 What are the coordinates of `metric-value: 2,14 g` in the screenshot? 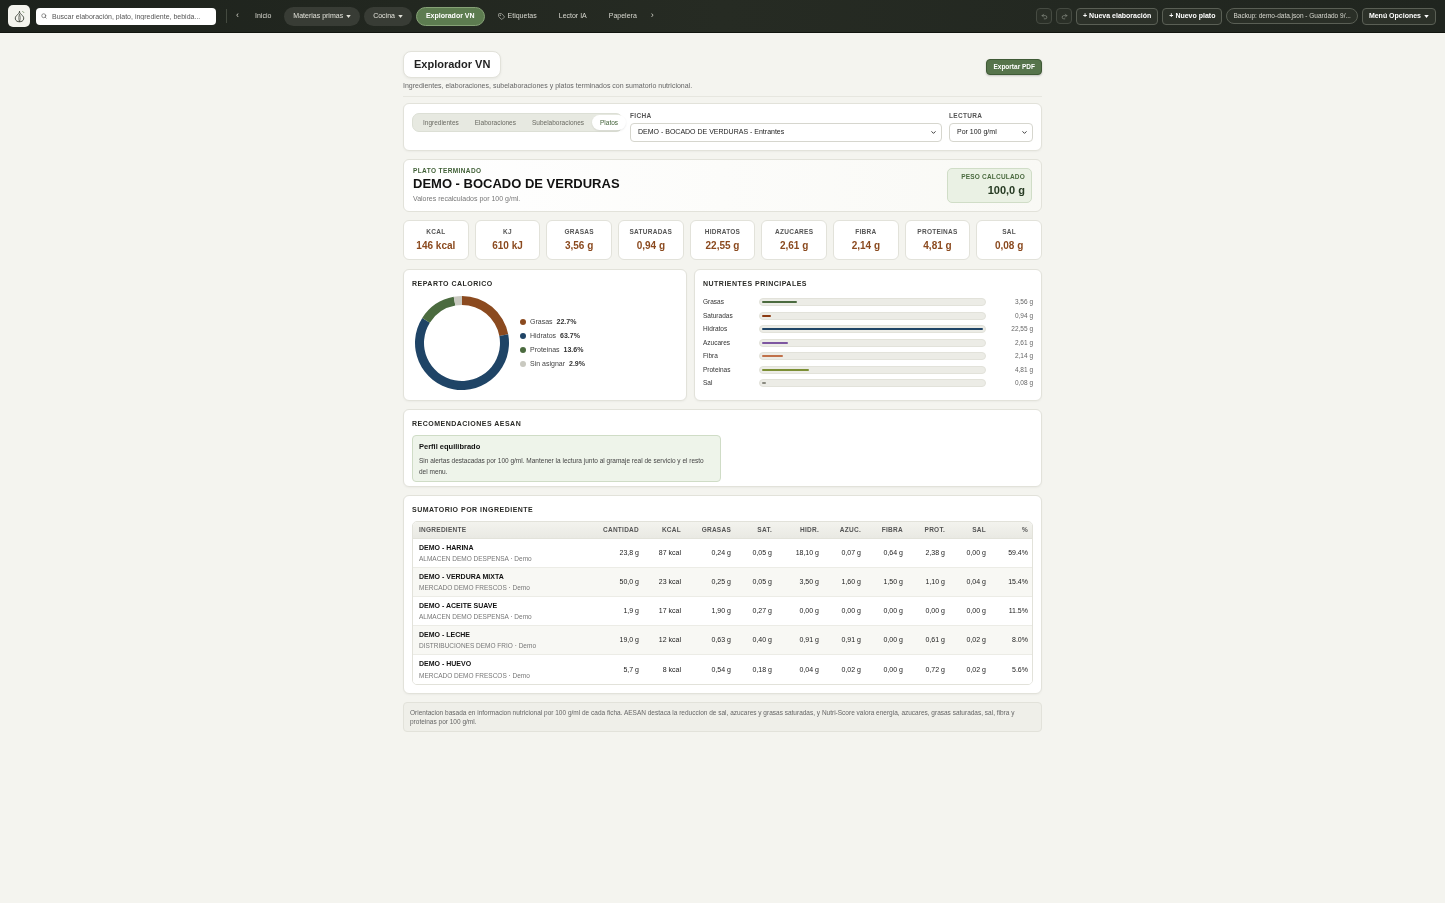 It's located at (865, 245).